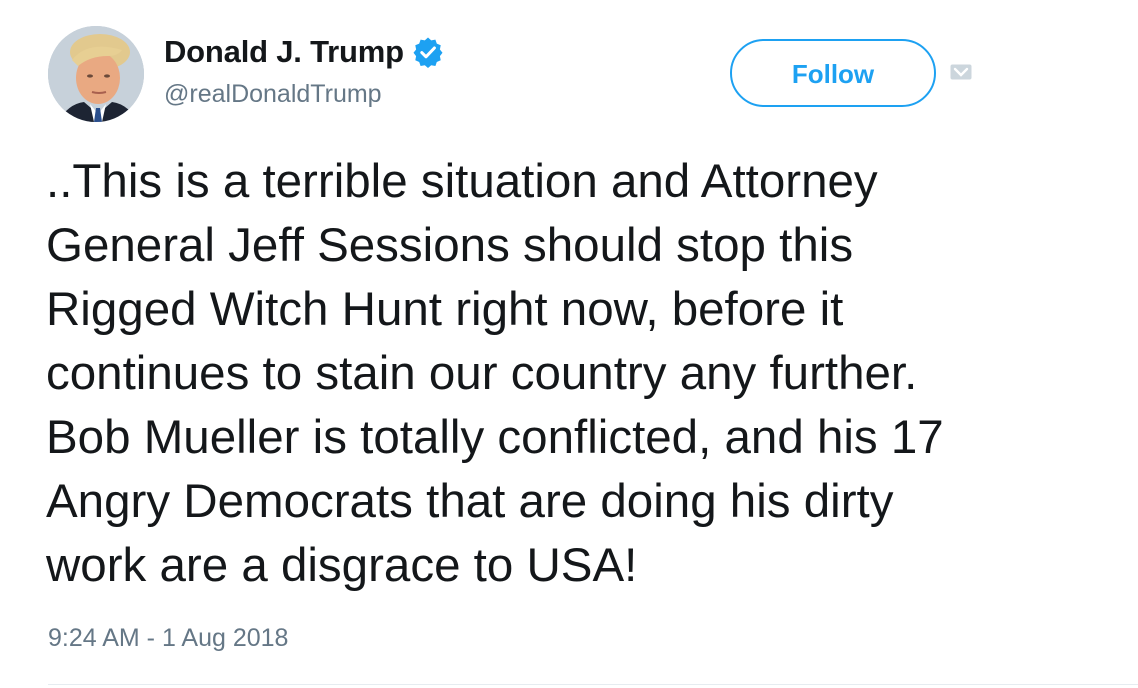  I want to click on divider, so click(593, 684).